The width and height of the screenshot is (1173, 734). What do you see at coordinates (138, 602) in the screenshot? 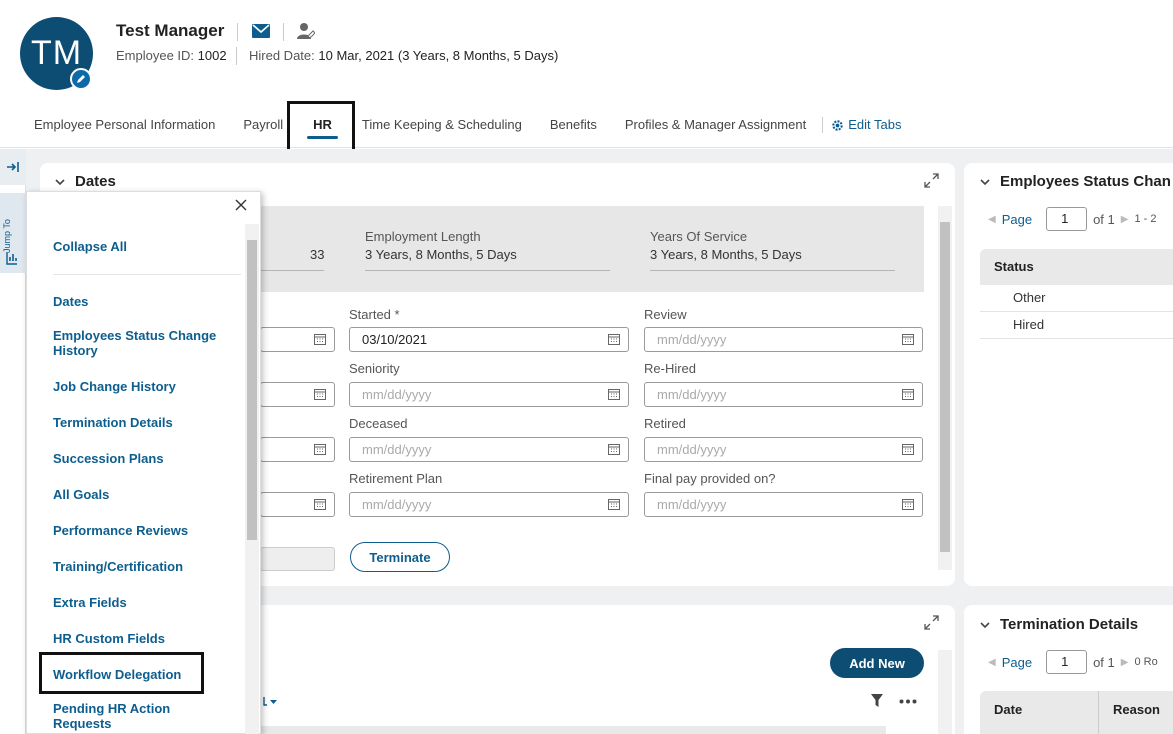
I see `jump-link-extra-fields: Extra Fields` at bounding box center [138, 602].